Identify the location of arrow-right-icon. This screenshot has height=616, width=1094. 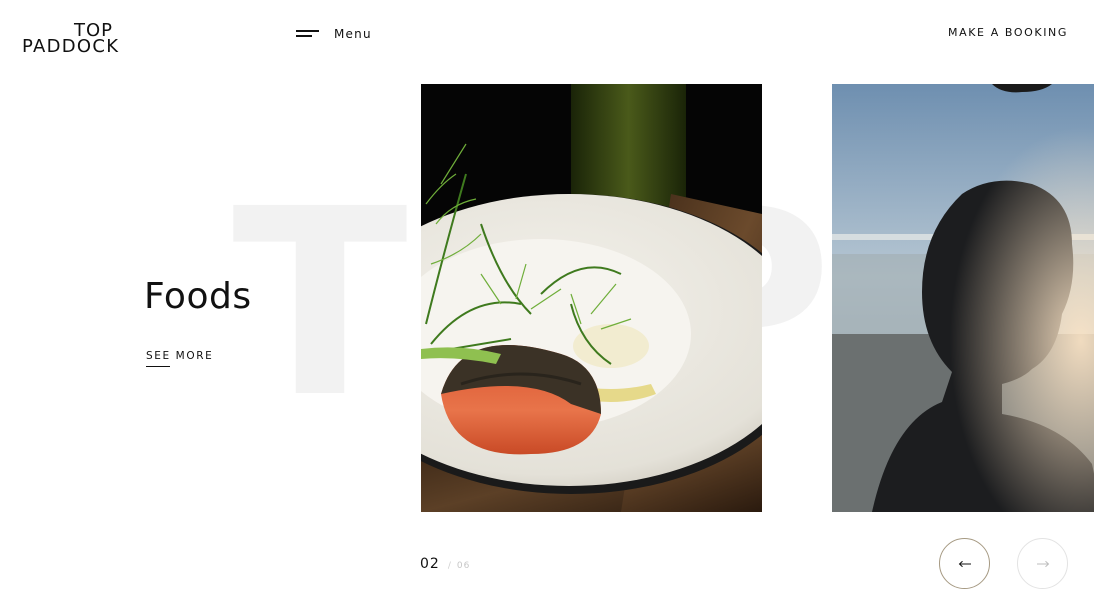
(1042, 563).